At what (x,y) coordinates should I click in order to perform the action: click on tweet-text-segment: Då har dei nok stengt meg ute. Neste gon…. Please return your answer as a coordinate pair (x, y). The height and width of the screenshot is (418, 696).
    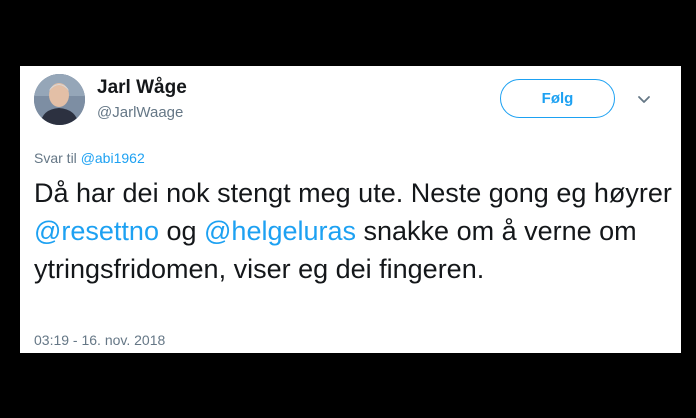
    Looking at the image, I should click on (353, 193).